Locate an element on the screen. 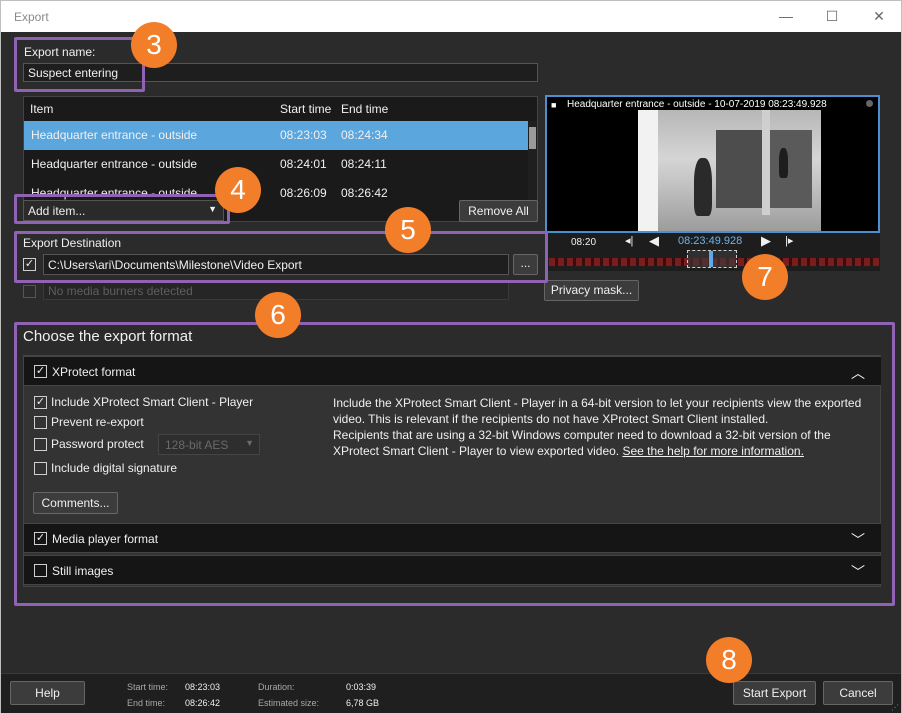 The width and height of the screenshot is (902, 713). column-item: Item is located at coordinates (41, 109).